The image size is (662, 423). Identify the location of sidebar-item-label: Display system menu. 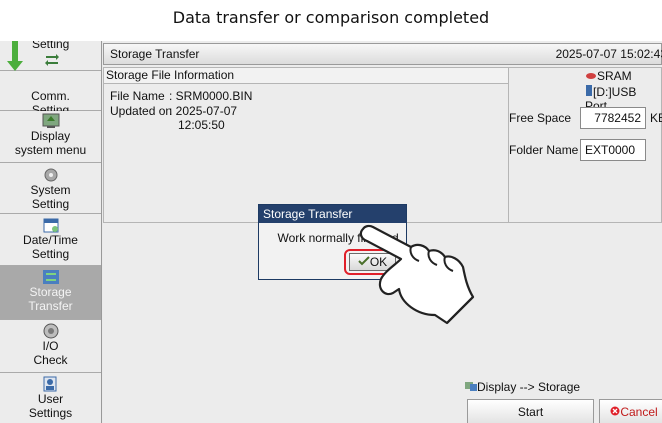
(50, 143).